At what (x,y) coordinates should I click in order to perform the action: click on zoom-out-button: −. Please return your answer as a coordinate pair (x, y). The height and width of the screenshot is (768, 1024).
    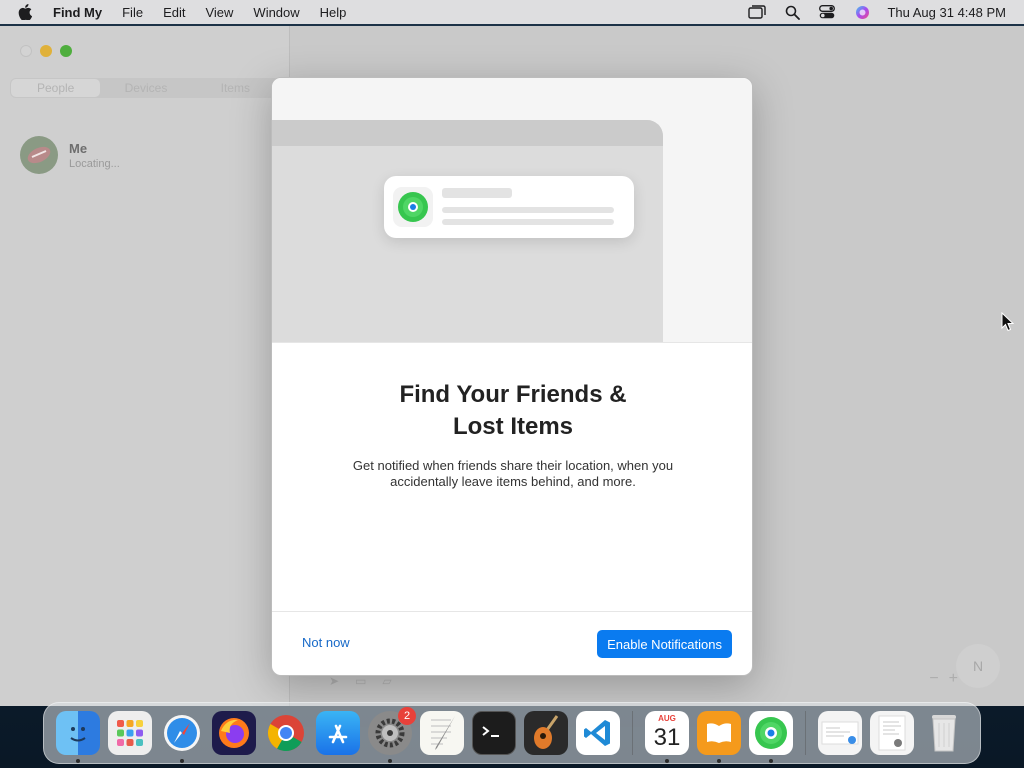
    Looking at the image, I should click on (933, 679).